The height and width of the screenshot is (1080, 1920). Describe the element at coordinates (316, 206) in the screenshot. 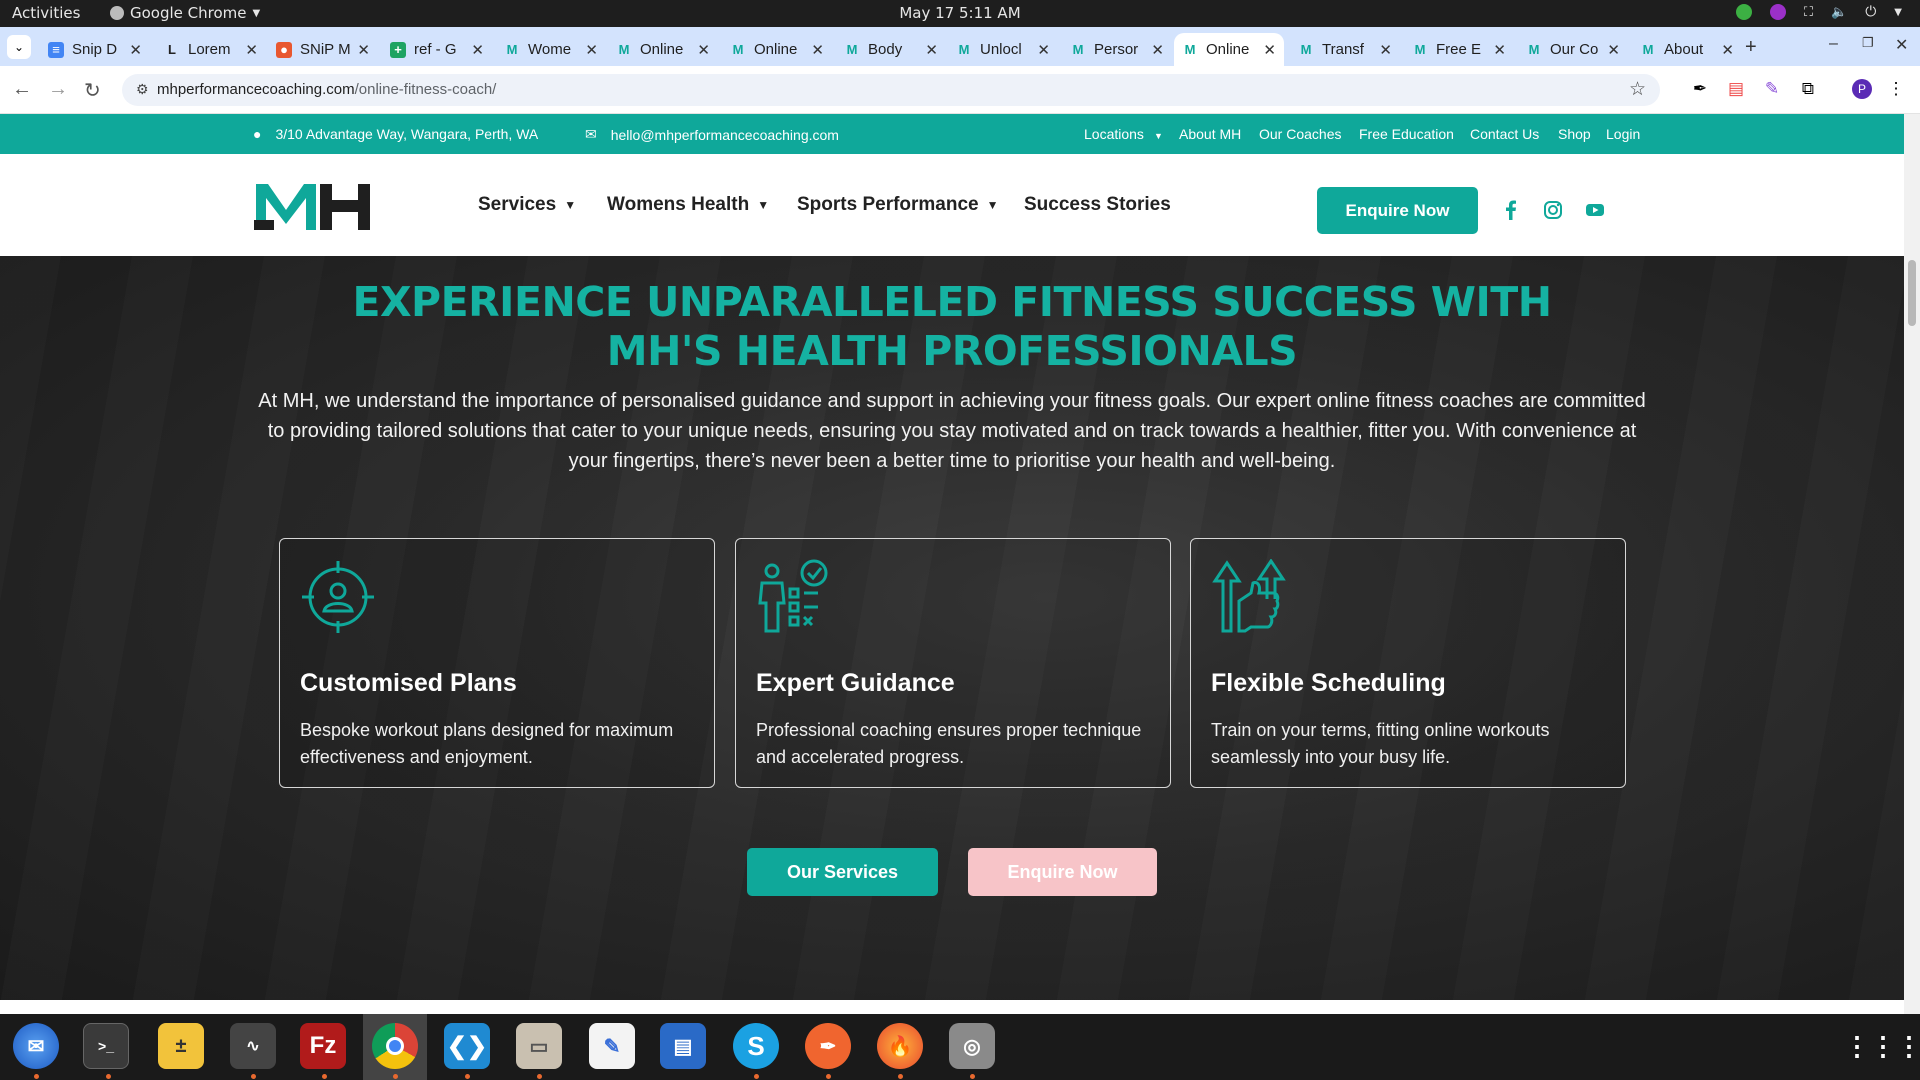

I see `mh-logo` at that location.